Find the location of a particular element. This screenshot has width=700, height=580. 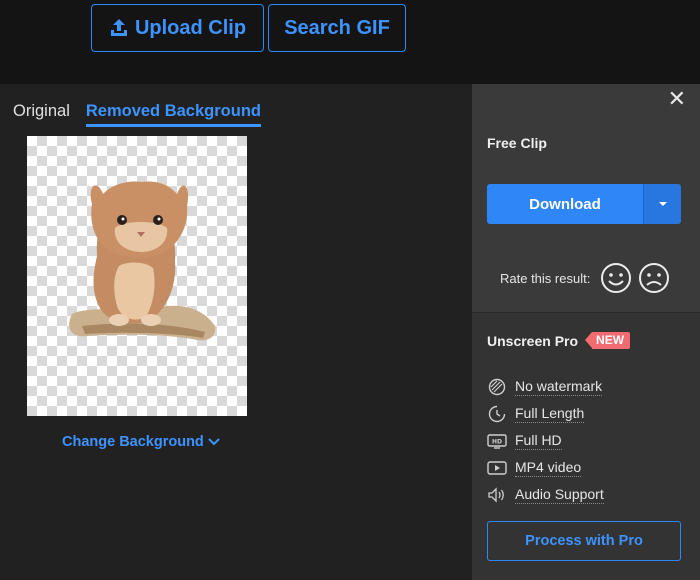

feature-label: Full Length is located at coordinates (550, 413).